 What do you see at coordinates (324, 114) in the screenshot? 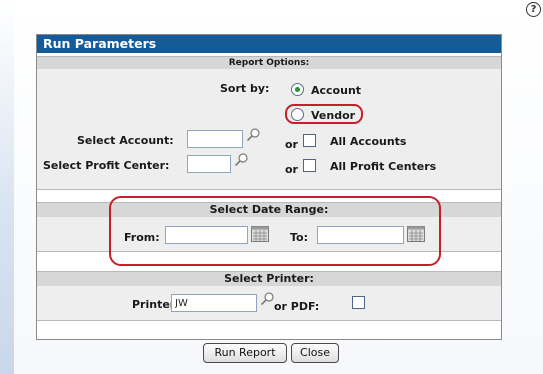
I see `vendor-highlight` at bounding box center [324, 114].